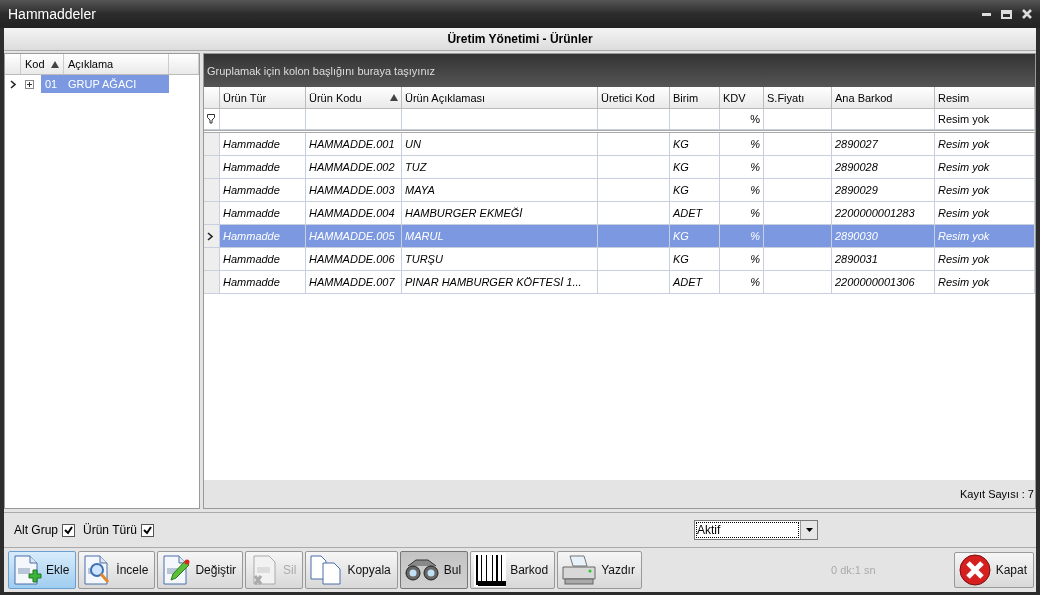 Image resolution: width=1040 pixels, height=595 pixels. Describe the element at coordinates (352, 167) in the screenshot. I see `table-cell: HAMMADDE.002` at that location.